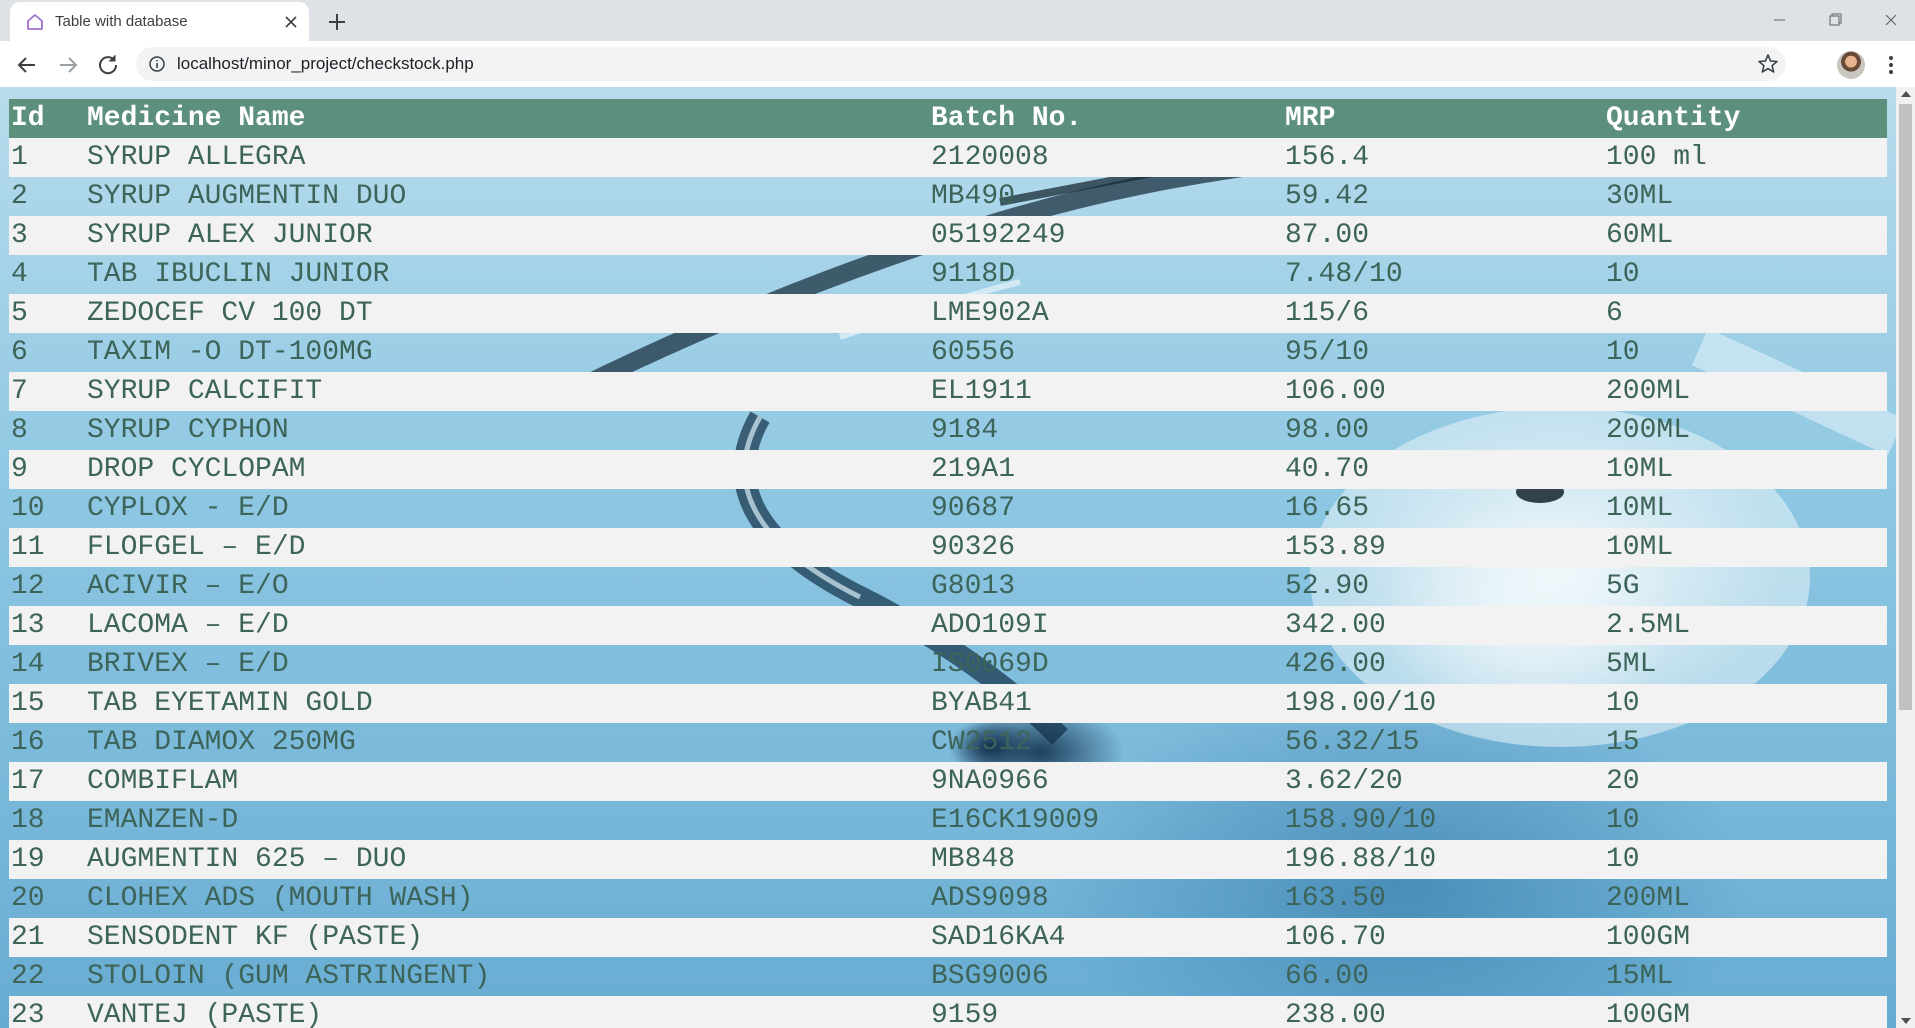 This screenshot has width=1915, height=1028. I want to click on table-row: 8 SYRUP CYPHON 9184 98.00 200ML, so click(948, 430).